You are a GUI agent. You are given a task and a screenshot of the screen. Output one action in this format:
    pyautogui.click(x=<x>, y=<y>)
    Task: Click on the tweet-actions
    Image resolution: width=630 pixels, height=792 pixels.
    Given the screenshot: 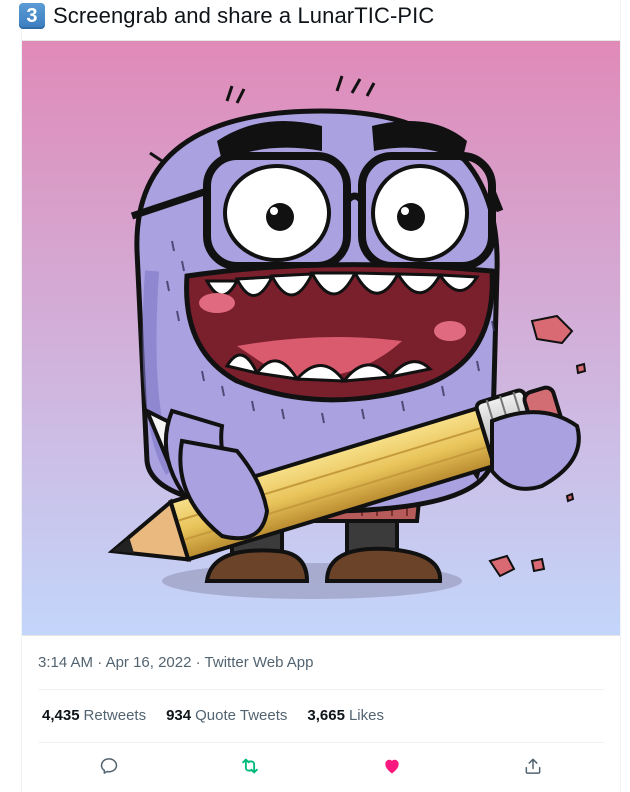 What is the action you would take?
    pyautogui.click(x=321, y=766)
    